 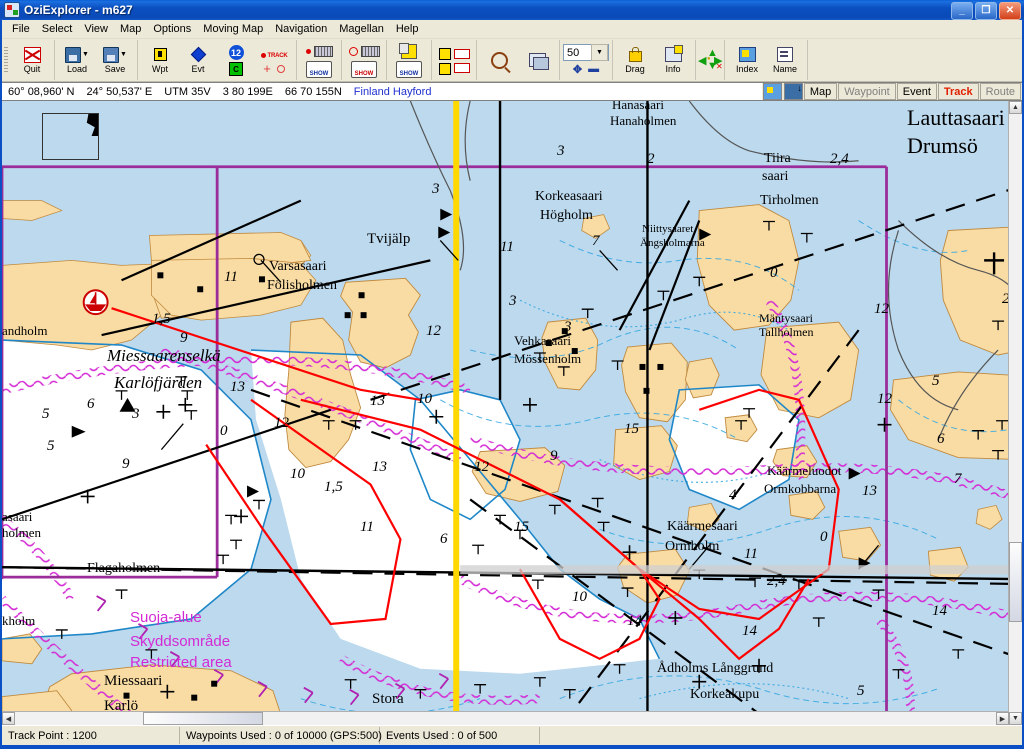 What do you see at coordinates (1002, 718) in the screenshot?
I see `scroll-right-button: ▶` at bounding box center [1002, 718].